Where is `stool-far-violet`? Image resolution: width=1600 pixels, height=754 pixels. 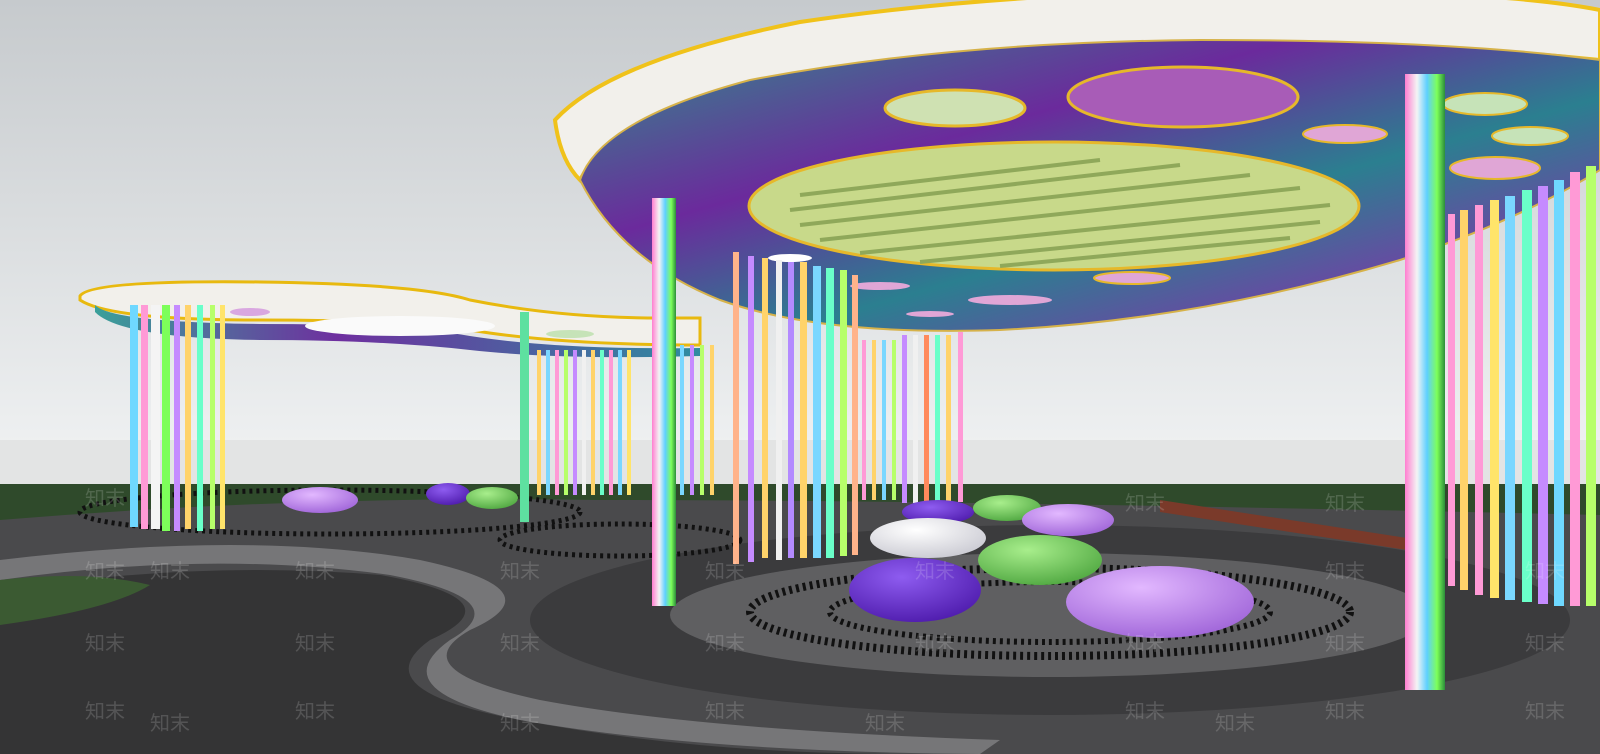
stool-far-violet is located at coordinates (448, 494).